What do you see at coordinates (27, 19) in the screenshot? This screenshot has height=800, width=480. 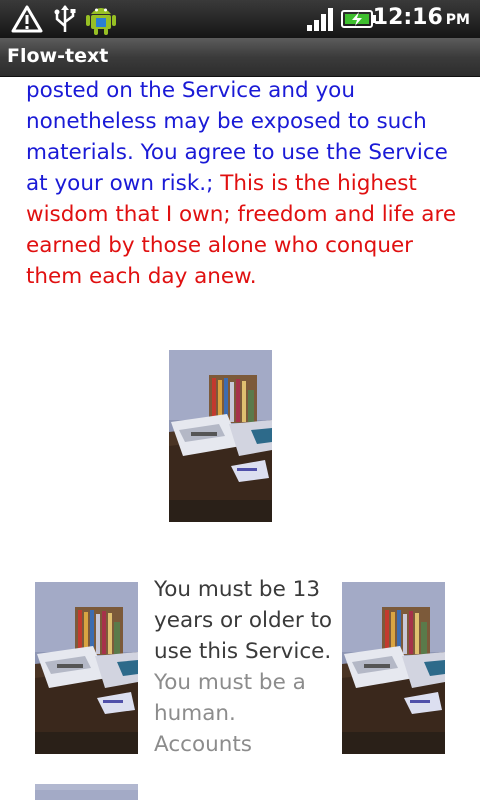 I see `warning-icon` at bounding box center [27, 19].